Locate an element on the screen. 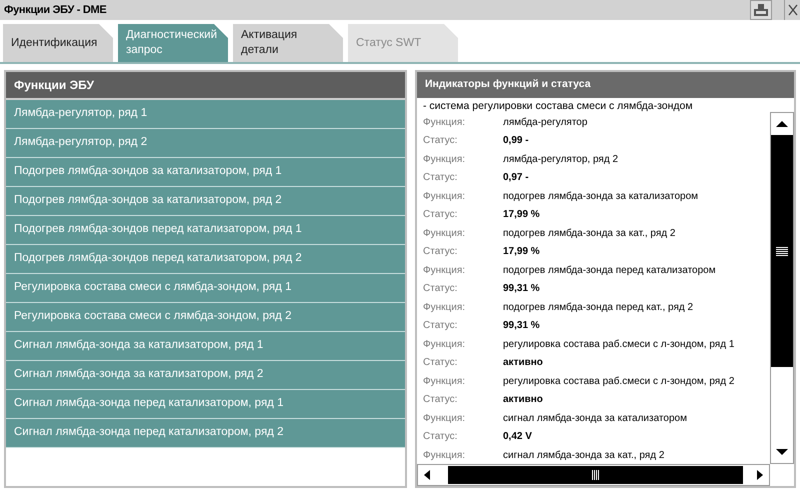 This screenshot has width=800, height=494. print-button is located at coordinates (761, 10).